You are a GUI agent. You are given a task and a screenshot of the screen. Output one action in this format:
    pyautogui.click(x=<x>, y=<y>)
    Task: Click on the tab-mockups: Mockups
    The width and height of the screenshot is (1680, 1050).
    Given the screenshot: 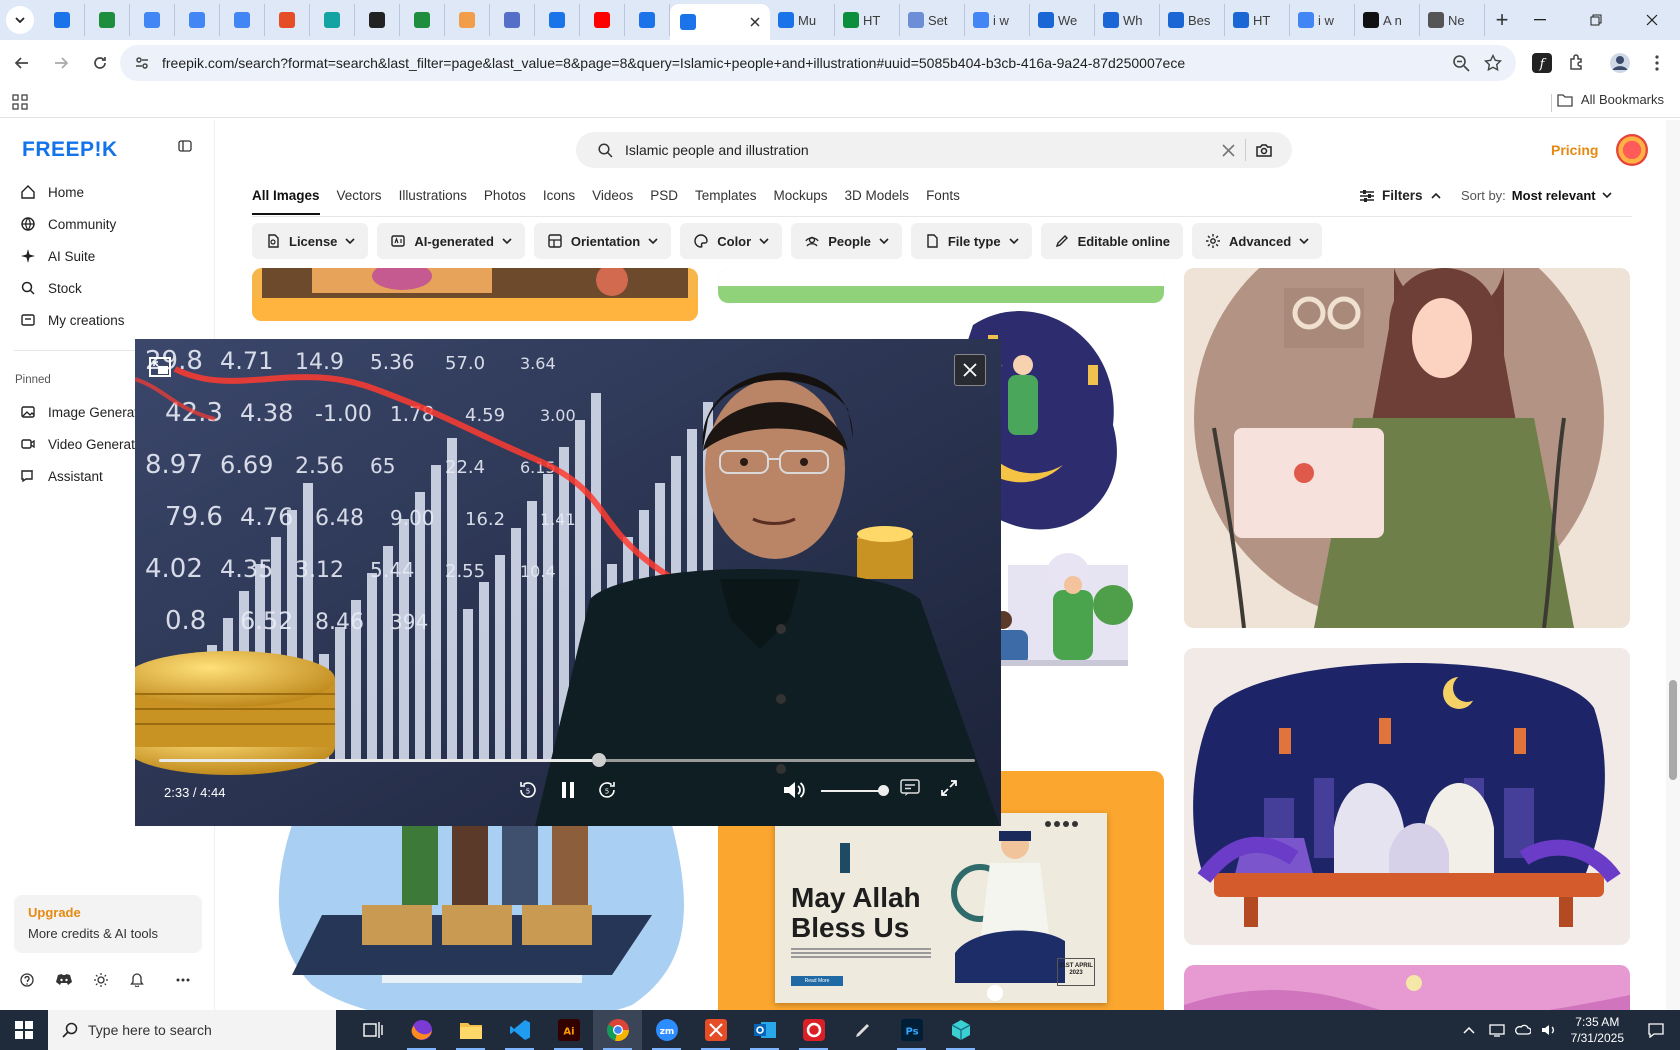 What is the action you would take?
    pyautogui.click(x=801, y=201)
    